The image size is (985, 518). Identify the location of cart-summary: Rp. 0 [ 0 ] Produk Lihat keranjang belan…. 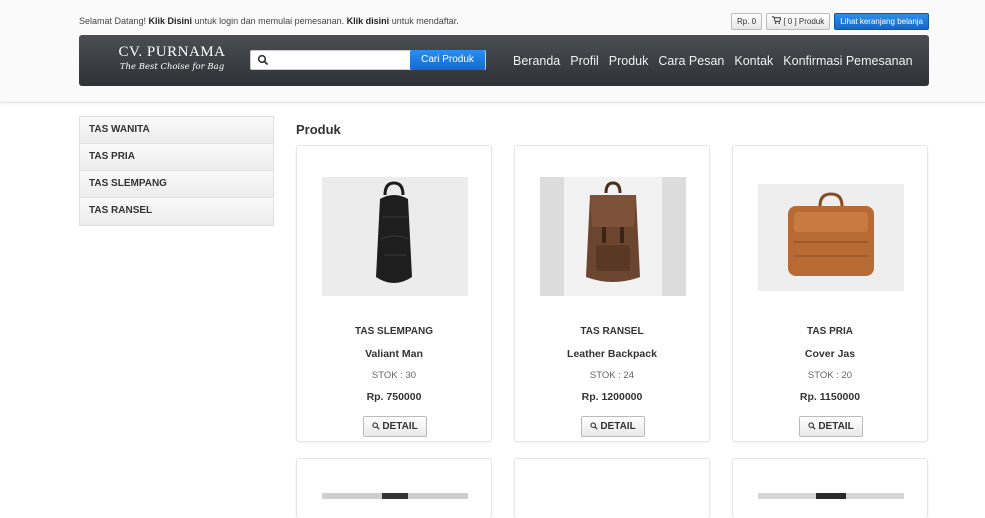
(829, 21).